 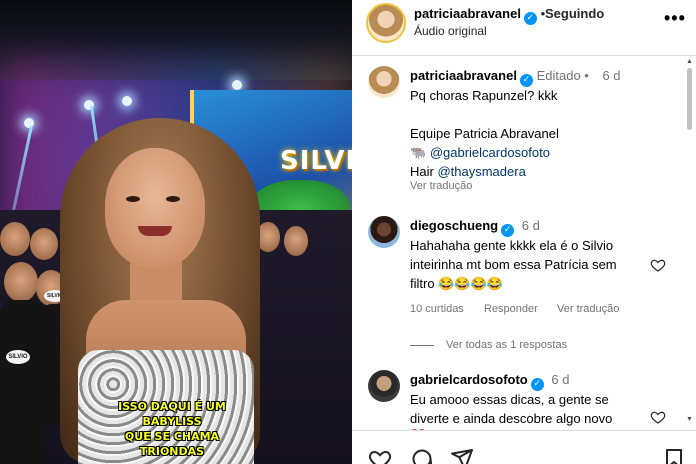 I want to click on video-caption-line: ISSO DAQUI É UM BABYLISS, so click(x=172, y=414).